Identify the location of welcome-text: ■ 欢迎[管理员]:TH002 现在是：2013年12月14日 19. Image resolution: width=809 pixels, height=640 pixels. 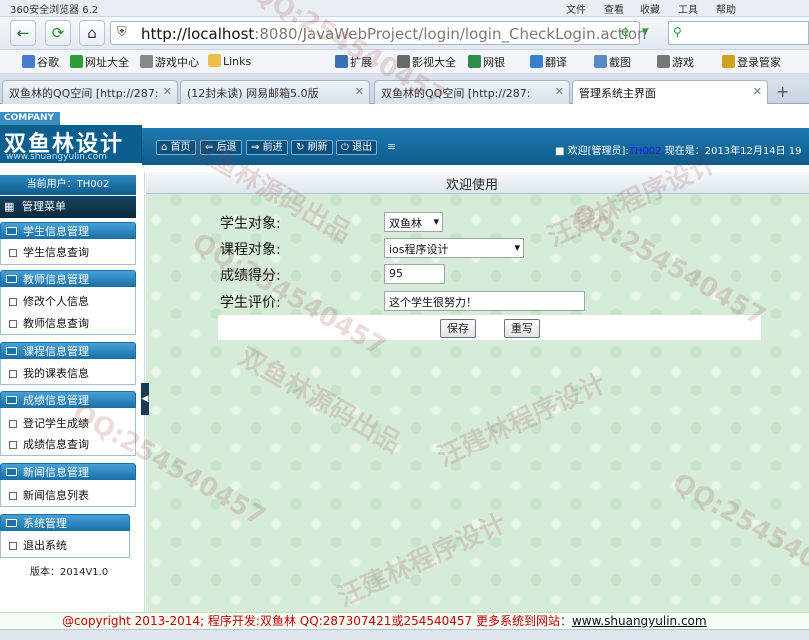
(678, 151).